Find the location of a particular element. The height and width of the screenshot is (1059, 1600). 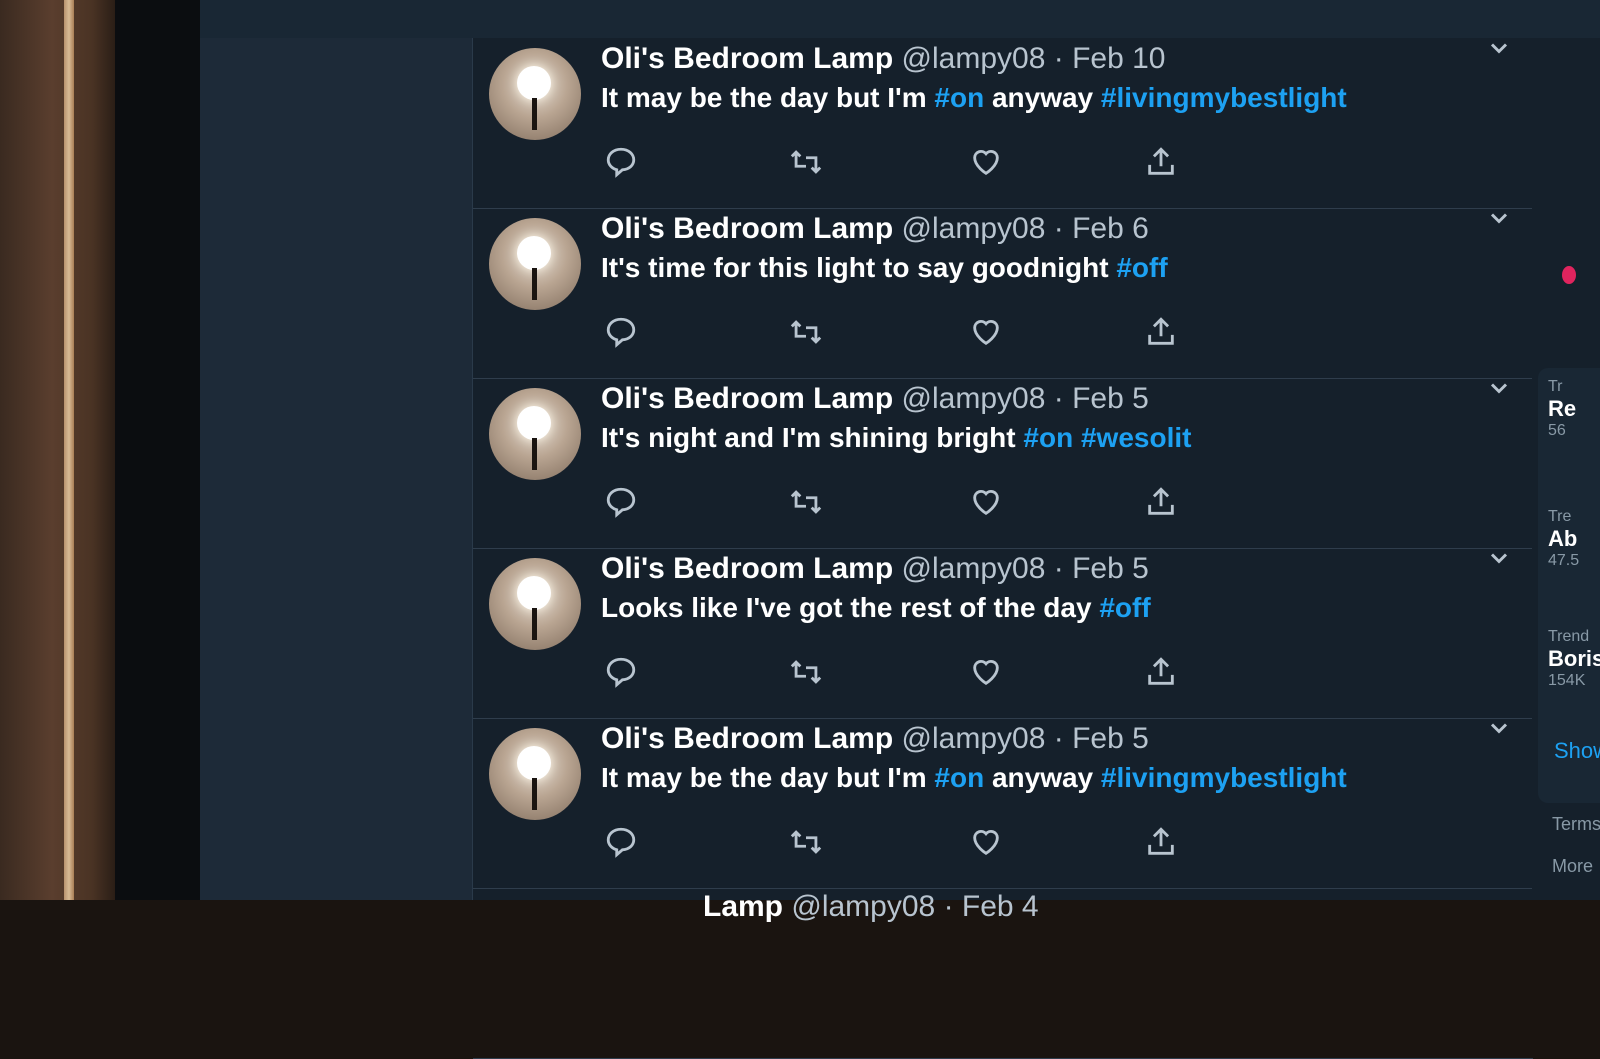

trend-name: Boris is located at coordinates (1574, 658).